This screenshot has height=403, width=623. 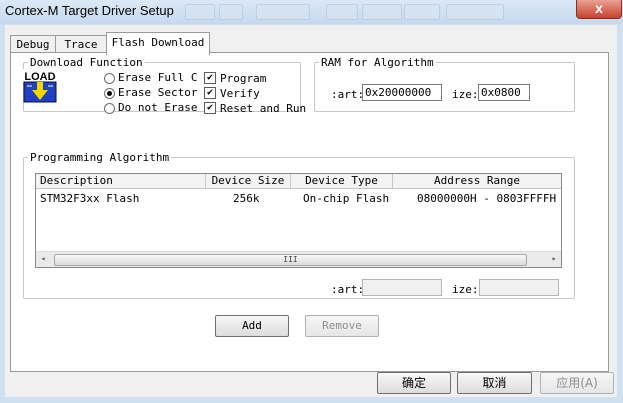 I want to click on ram-start-input: 0x20000000, so click(x=402, y=92).